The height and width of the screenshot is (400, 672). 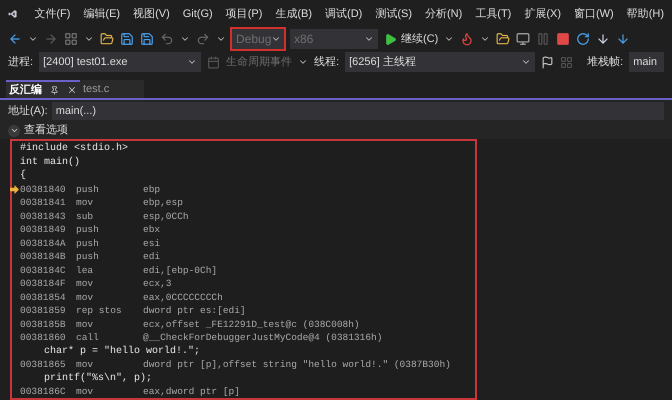 I want to click on flame-icon, so click(x=467, y=39).